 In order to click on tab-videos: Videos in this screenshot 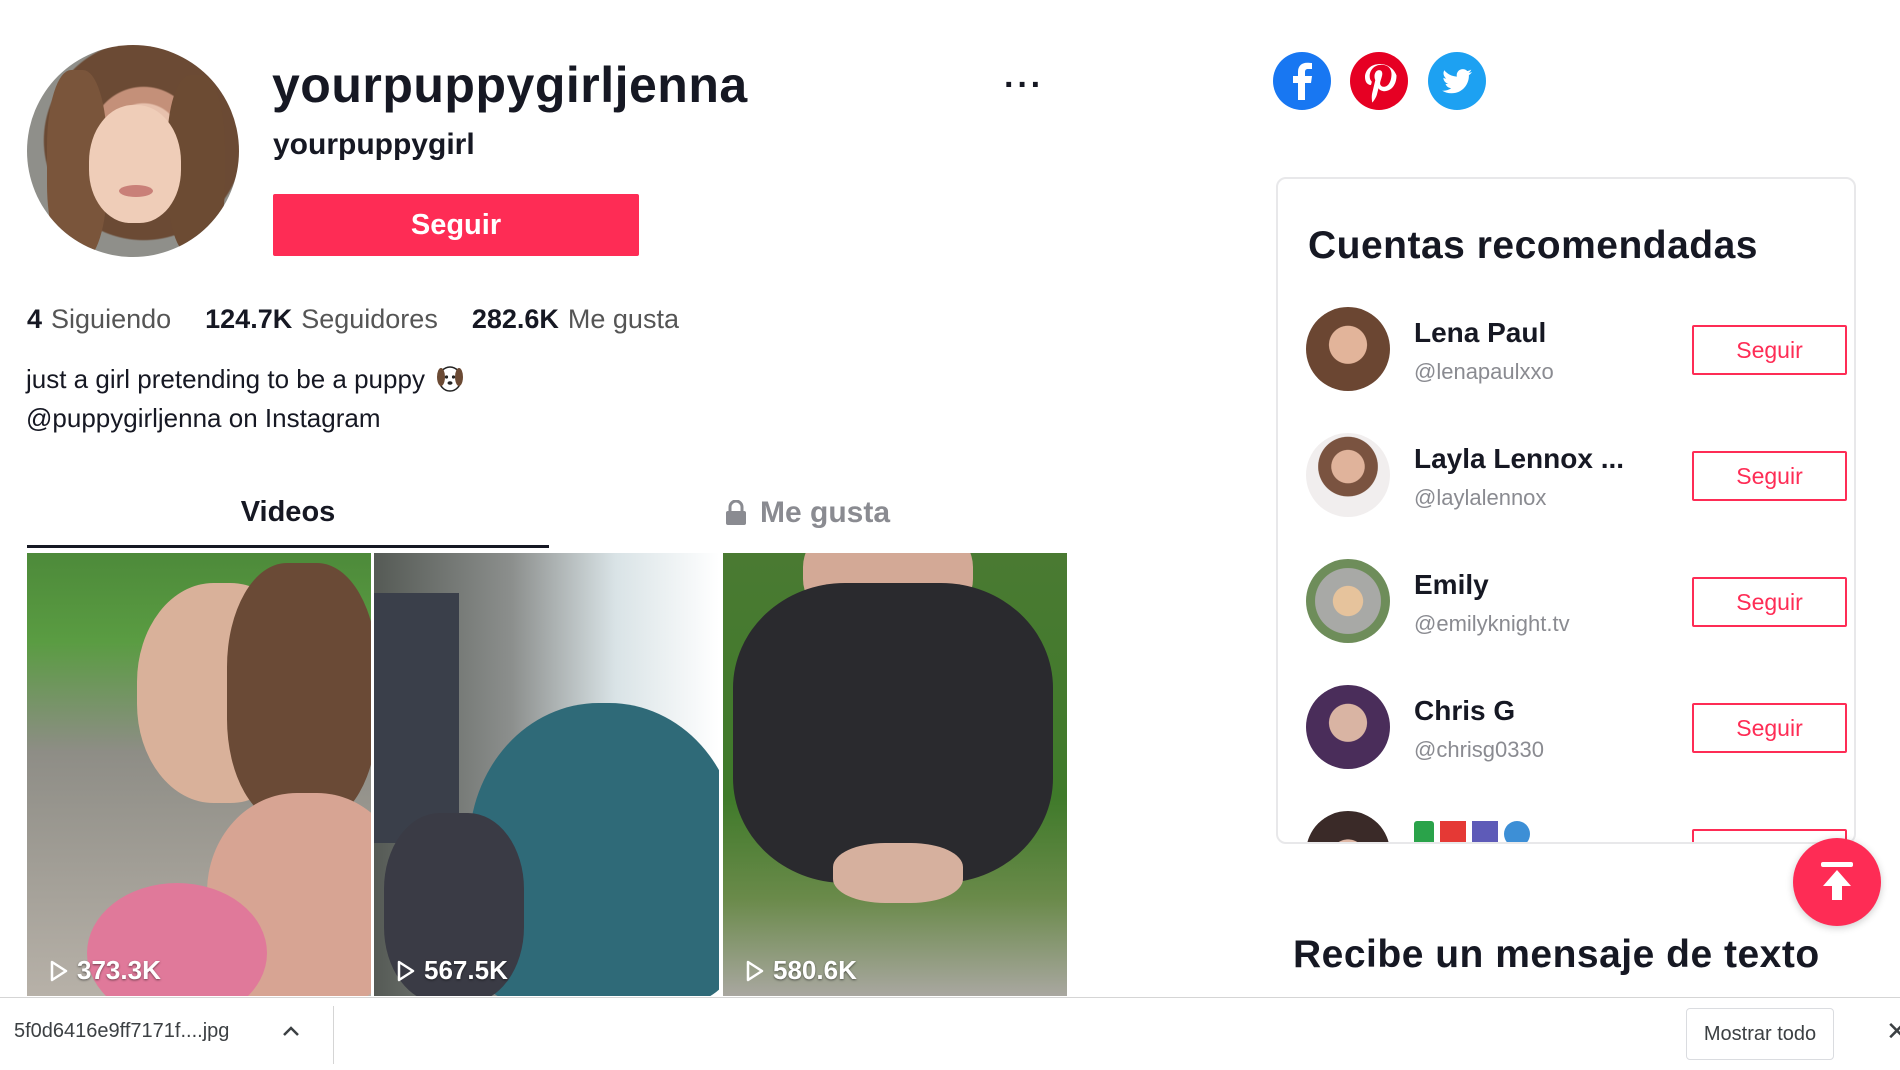, I will do `click(288, 519)`.